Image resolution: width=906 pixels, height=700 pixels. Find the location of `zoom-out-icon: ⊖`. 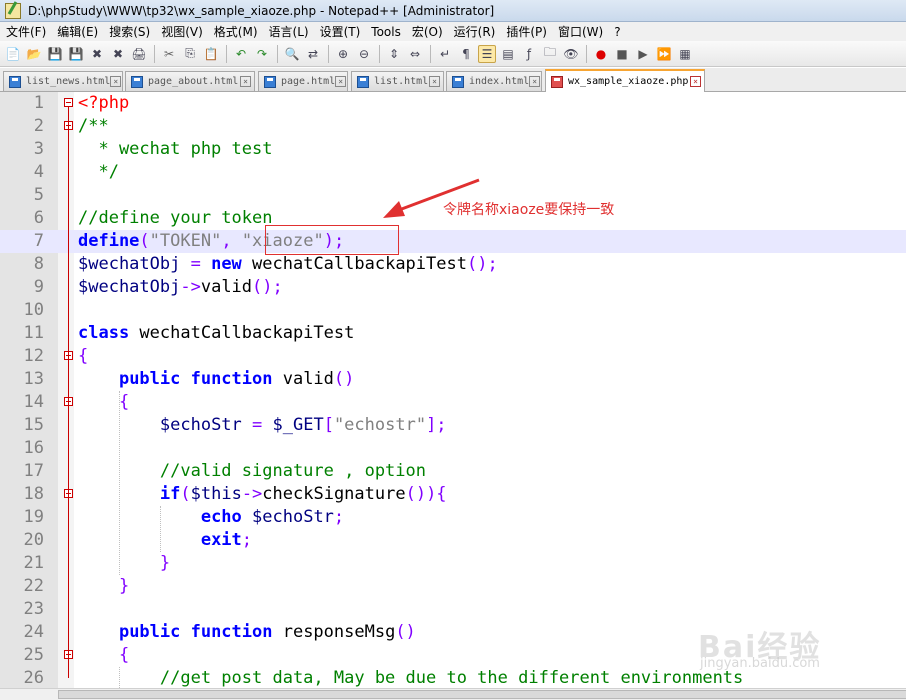

zoom-out-icon: ⊖ is located at coordinates (364, 54).